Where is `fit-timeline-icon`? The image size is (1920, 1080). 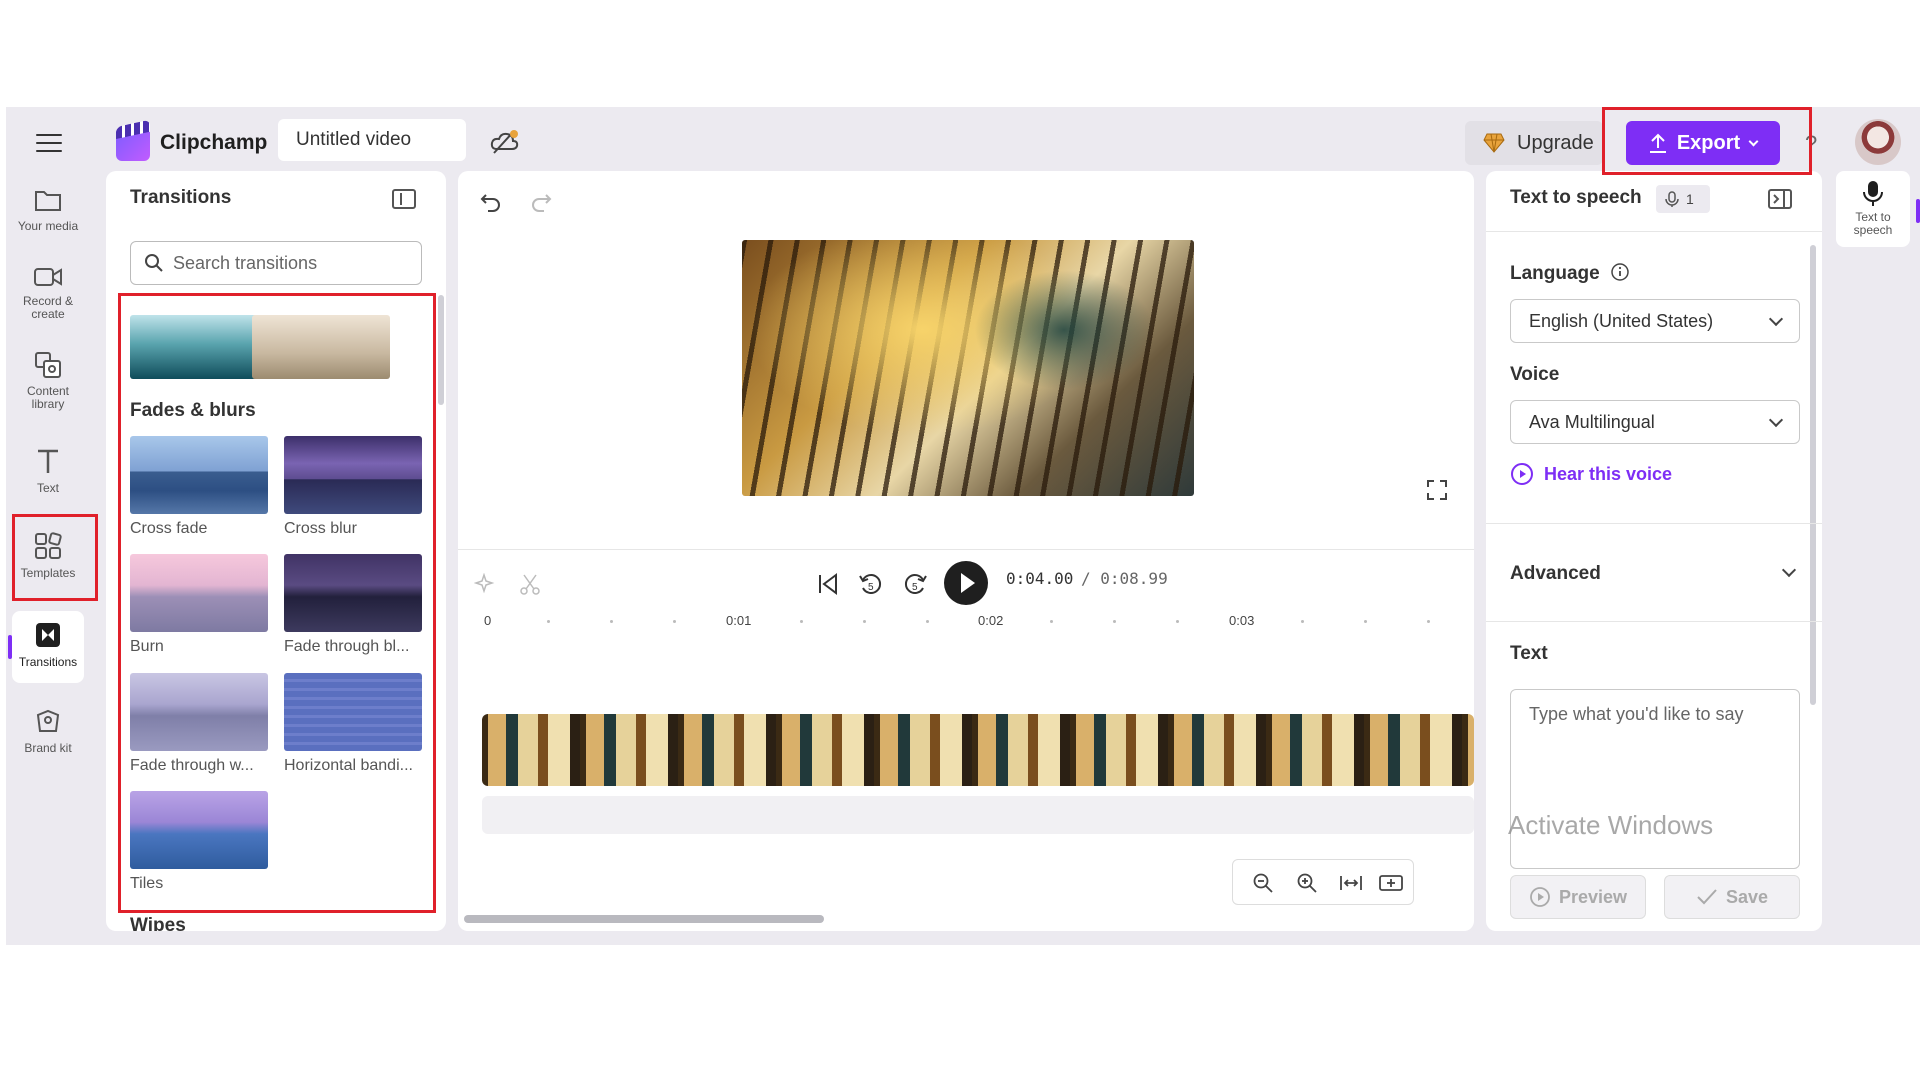
fit-timeline-icon is located at coordinates (1351, 883).